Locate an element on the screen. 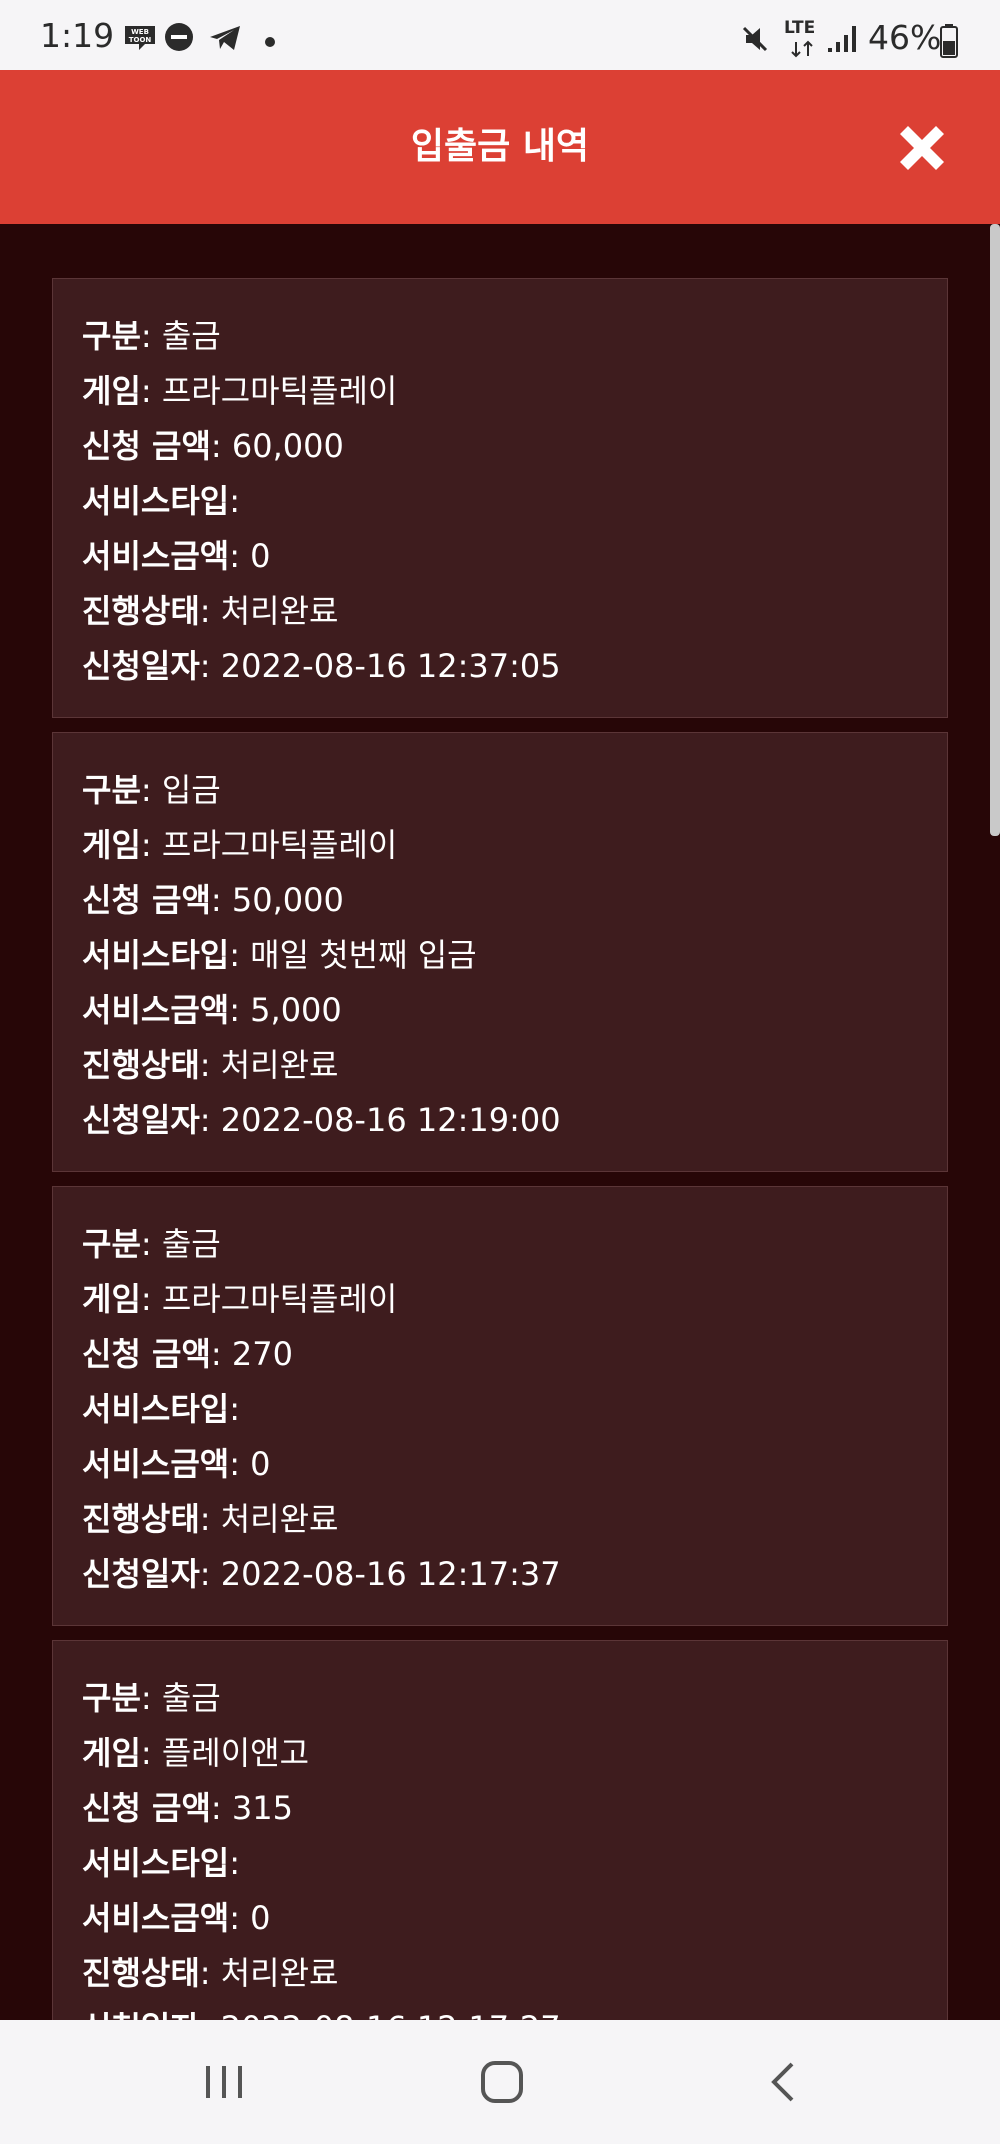 This screenshot has height=2144, width=1000. amount-row: 신청 금액: 315 is located at coordinates (187, 1808).